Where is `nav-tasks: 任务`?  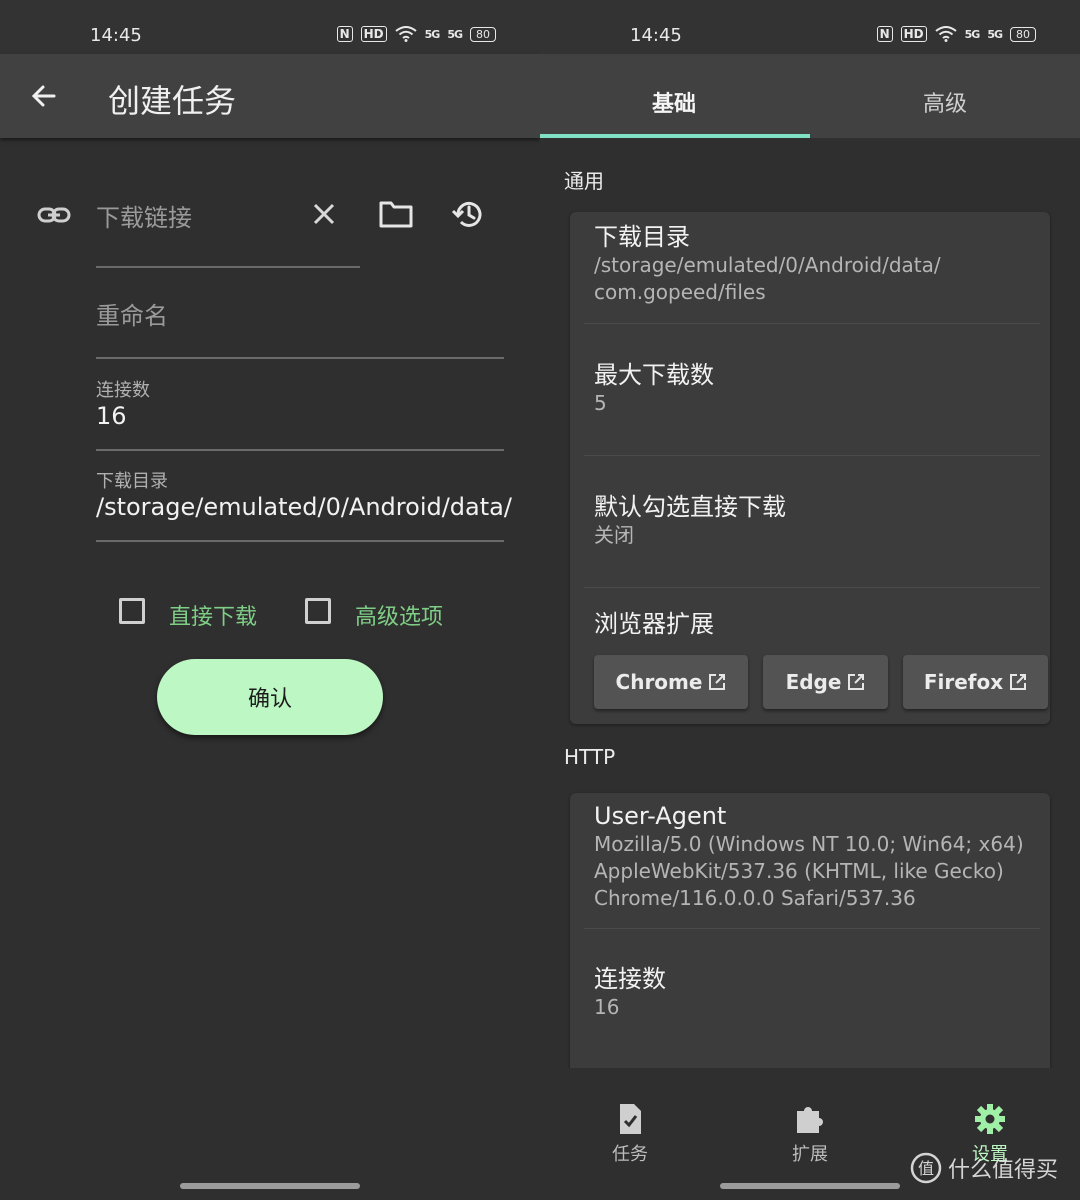 nav-tasks: 任务 is located at coordinates (630, 1134).